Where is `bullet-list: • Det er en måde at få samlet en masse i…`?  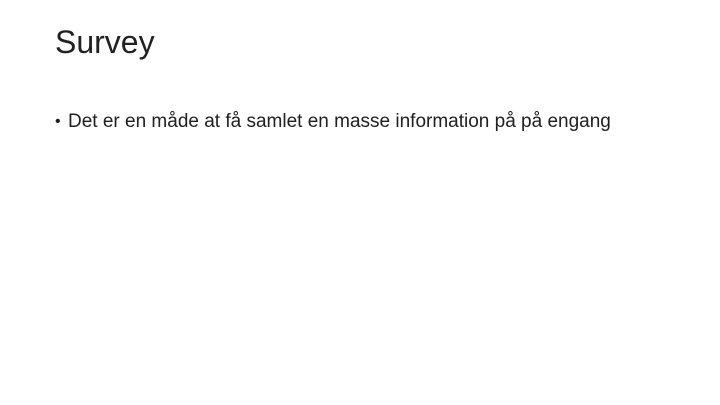 bullet-list: • Det er en måde at få samlet en masse i… is located at coordinates (350, 122).